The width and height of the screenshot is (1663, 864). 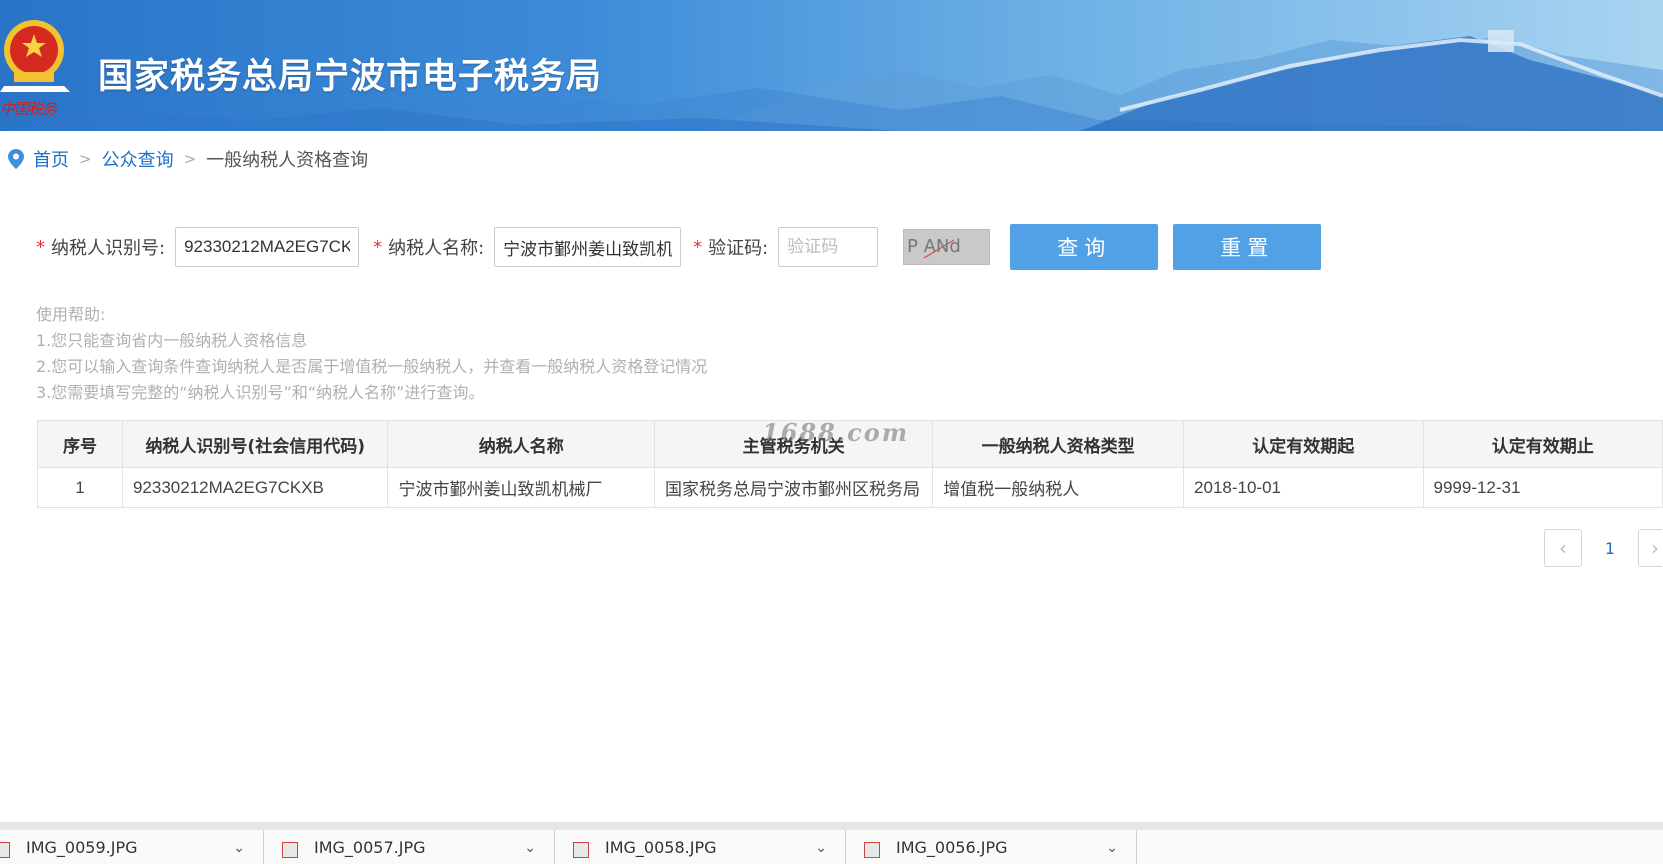 What do you see at coordinates (1655, 548) in the screenshot?
I see `chevron-right-icon: ›` at bounding box center [1655, 548].